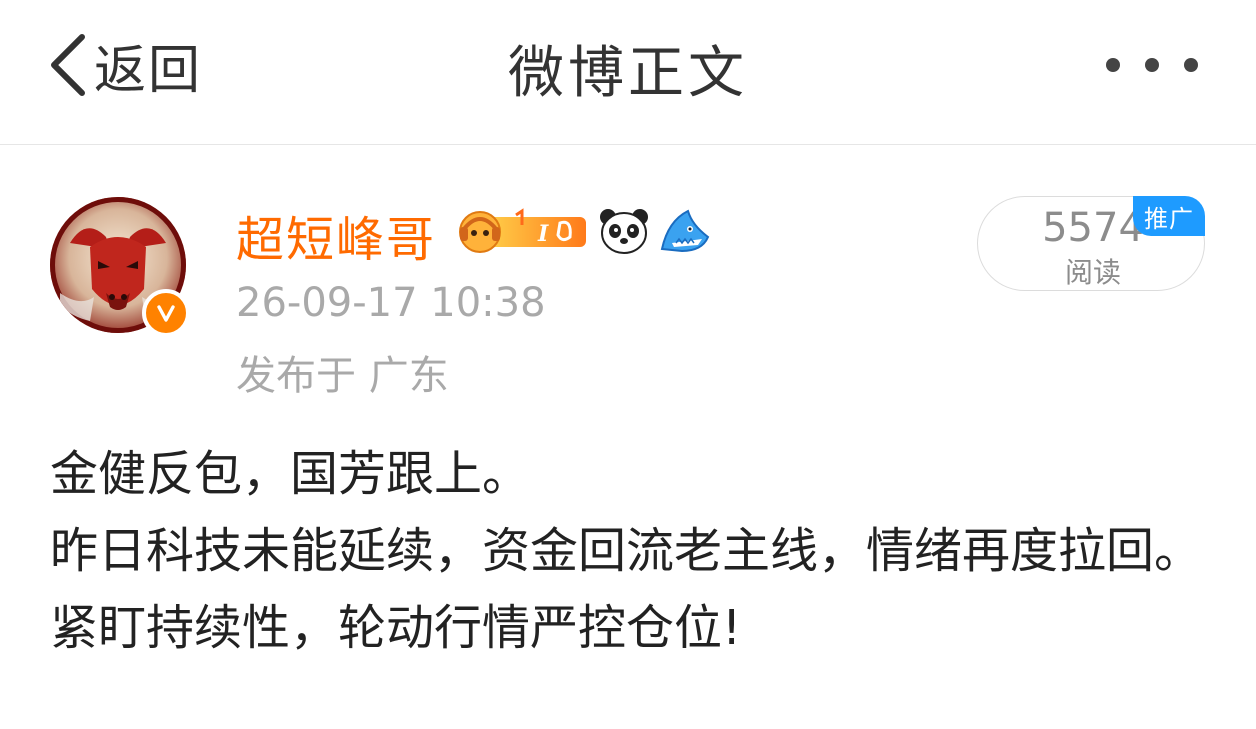 The width and height of the screenshot is (1256, 729). I want to click on user-badges: I, so click(584, 231).